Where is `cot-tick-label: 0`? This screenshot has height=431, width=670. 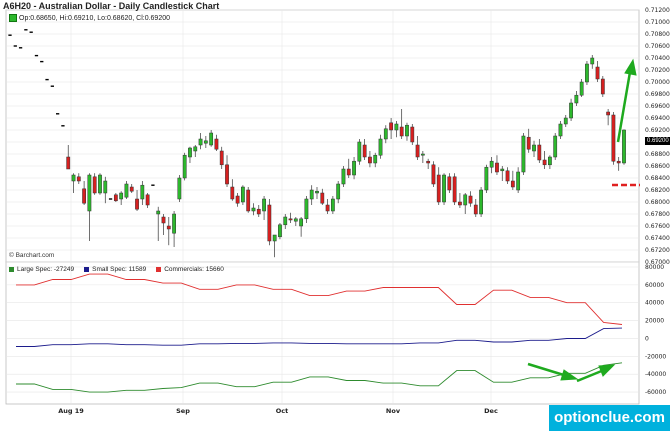
cot-tick-label: 0 is located at coordinates (647, 338).